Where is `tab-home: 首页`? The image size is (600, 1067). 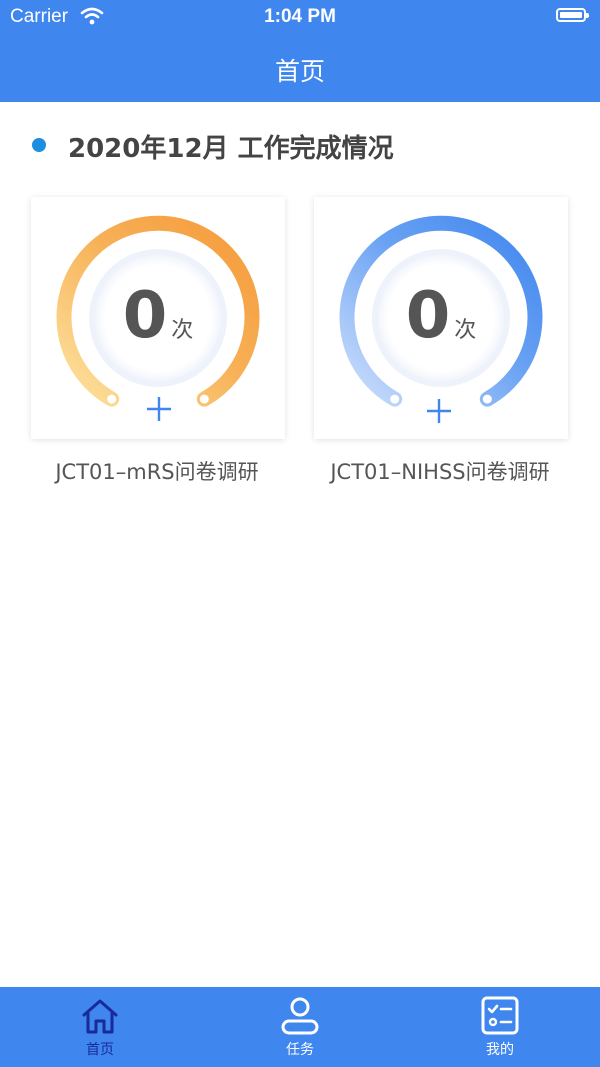
tab-home: 首页 is located at coordinates (100, 1027).